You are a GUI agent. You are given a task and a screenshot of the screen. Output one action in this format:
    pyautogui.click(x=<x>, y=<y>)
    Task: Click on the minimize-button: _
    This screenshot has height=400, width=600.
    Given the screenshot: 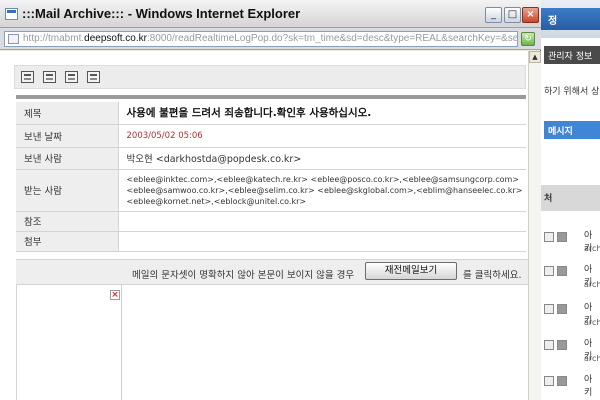 What is the action you would take?
    pyautogui.click(x=493, y=15)
    